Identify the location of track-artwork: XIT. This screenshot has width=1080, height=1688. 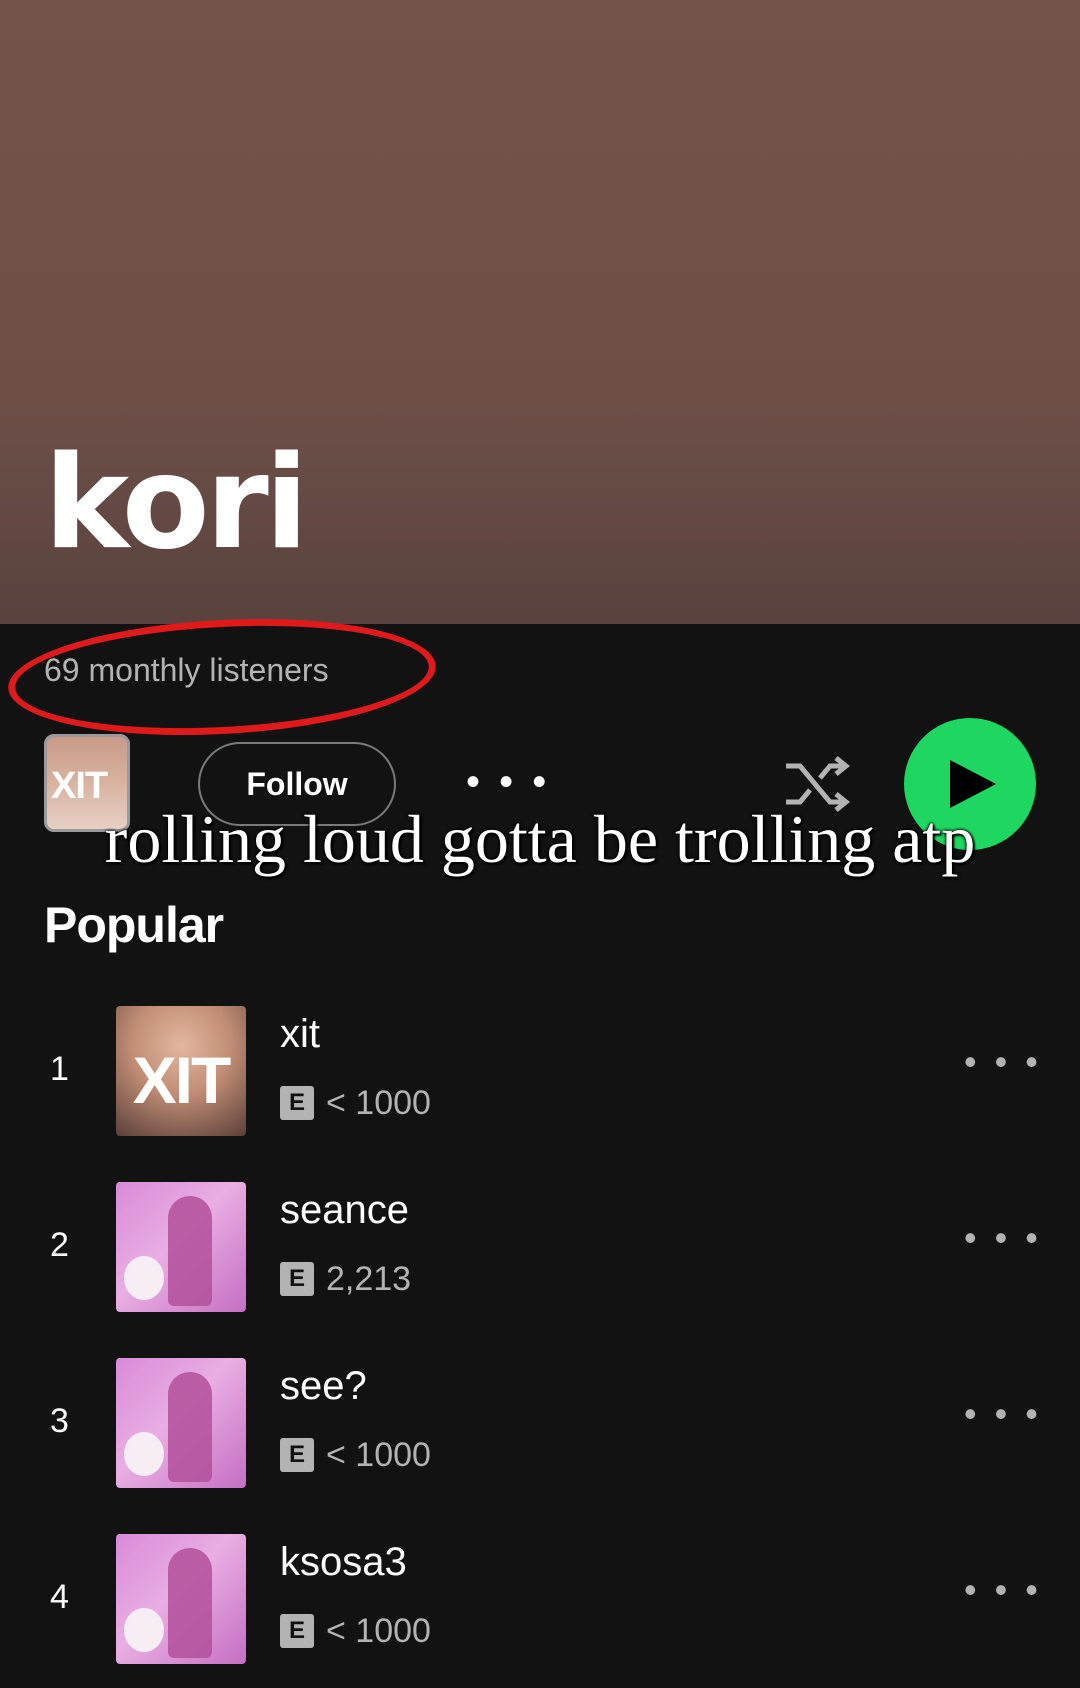
(181, 1071).